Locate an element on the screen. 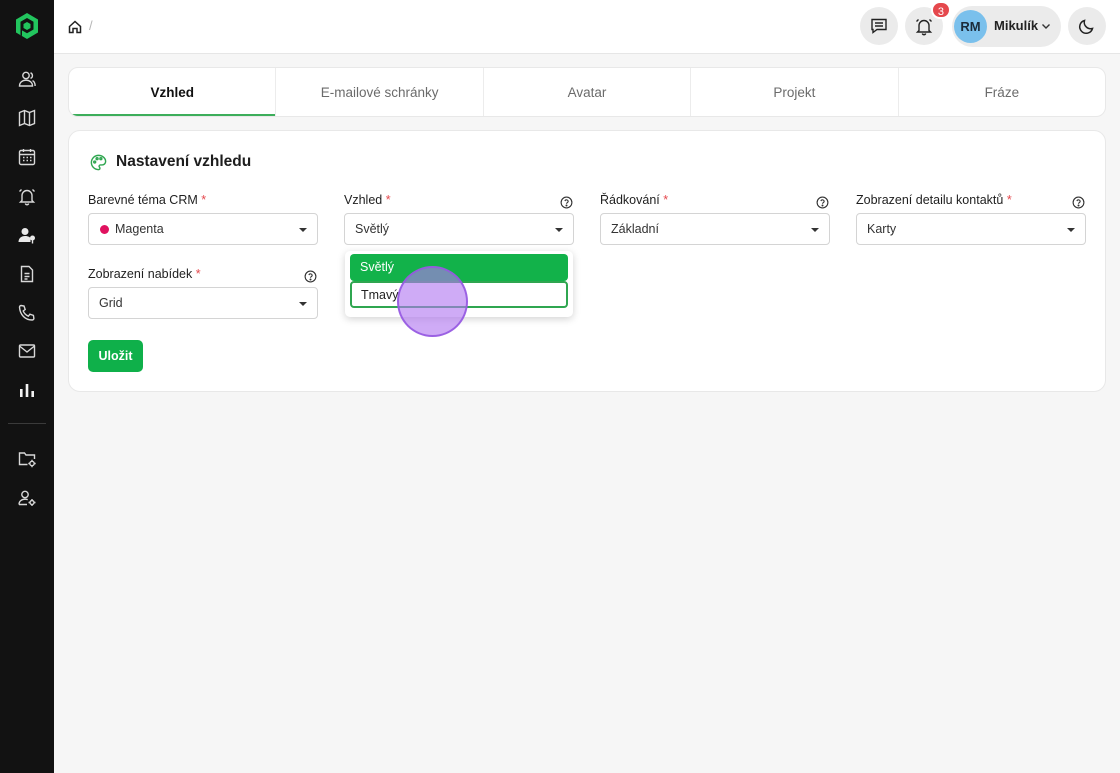 The image size is (1120, 773). top-header: / 3 RM Mikulík is located at coordinates (587, 27).